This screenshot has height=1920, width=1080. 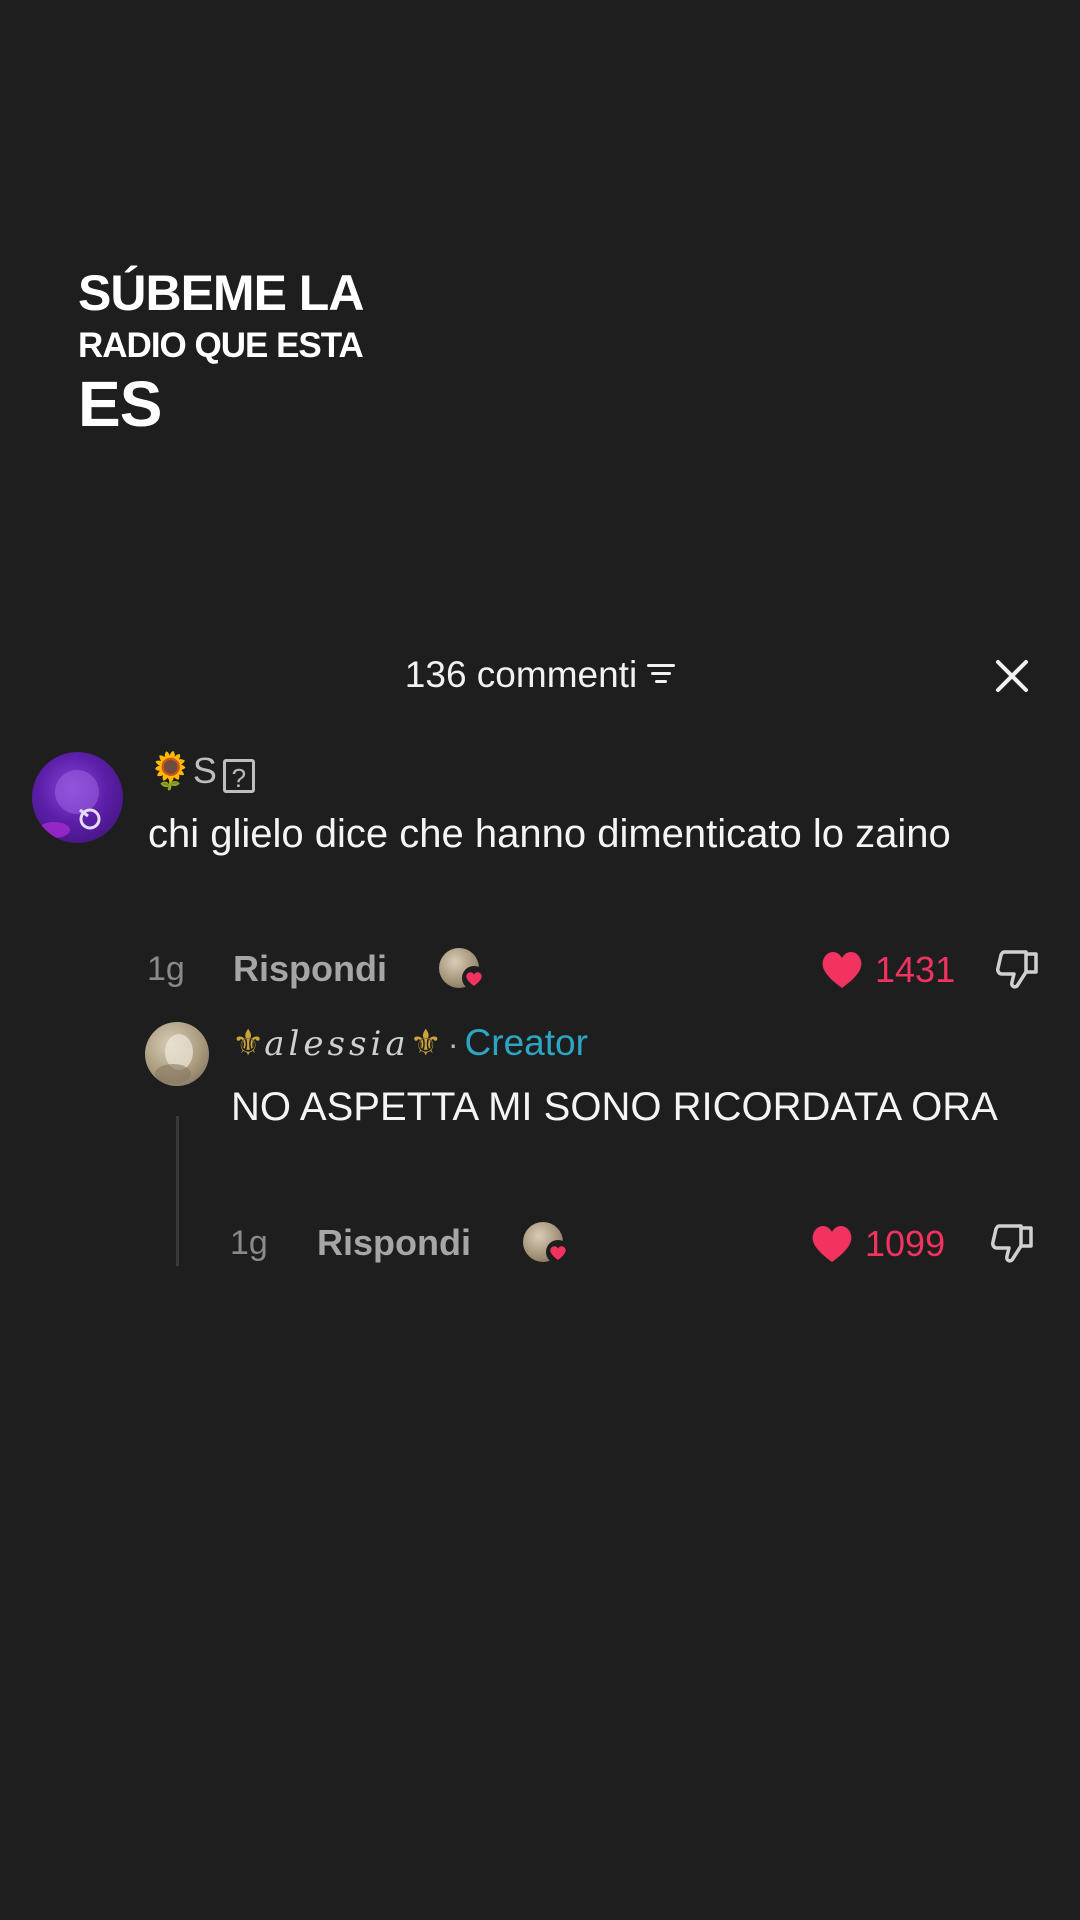 I want to click on lyric-line-2: RADIO QUE ESTA, so click(x=221, y=345).